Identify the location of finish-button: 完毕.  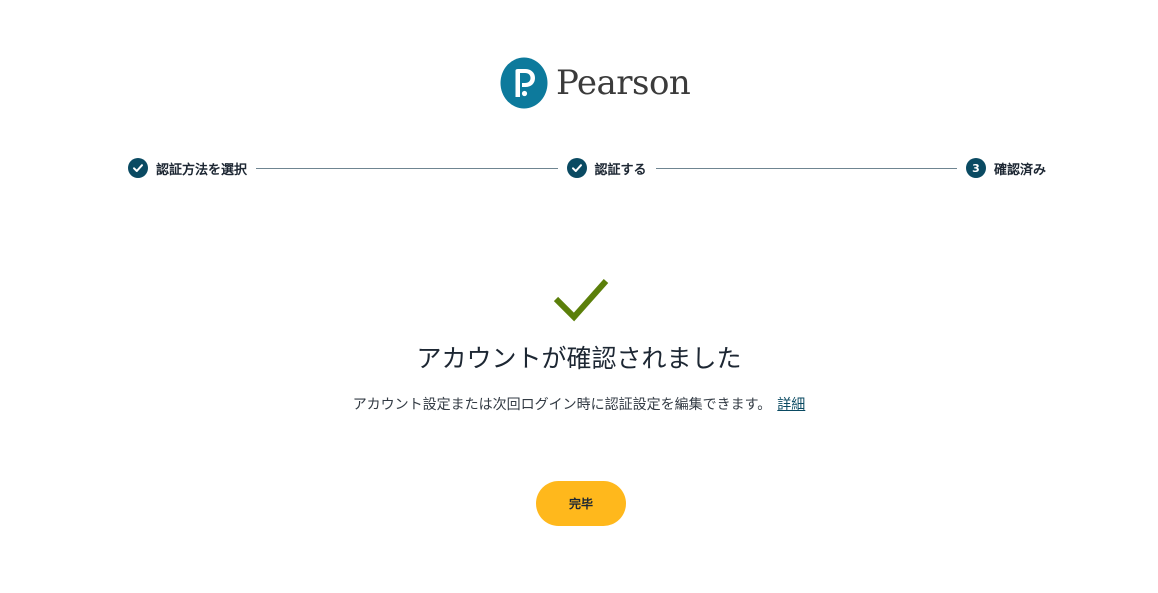
(581, 503).